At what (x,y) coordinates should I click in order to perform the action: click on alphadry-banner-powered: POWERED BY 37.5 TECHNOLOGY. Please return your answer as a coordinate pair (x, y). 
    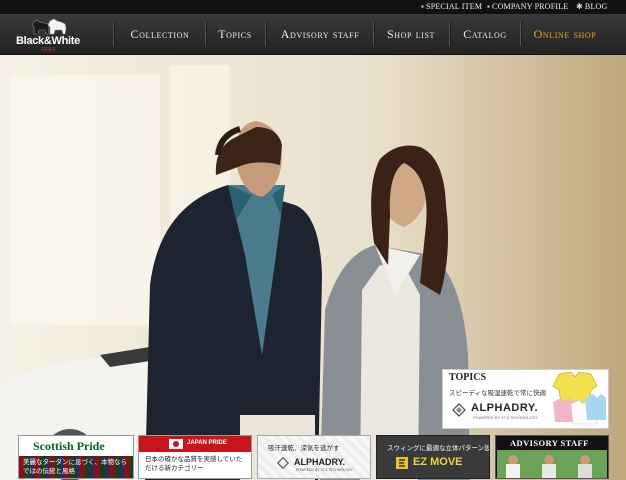
    Looking at the image, I should click on (324, 470).